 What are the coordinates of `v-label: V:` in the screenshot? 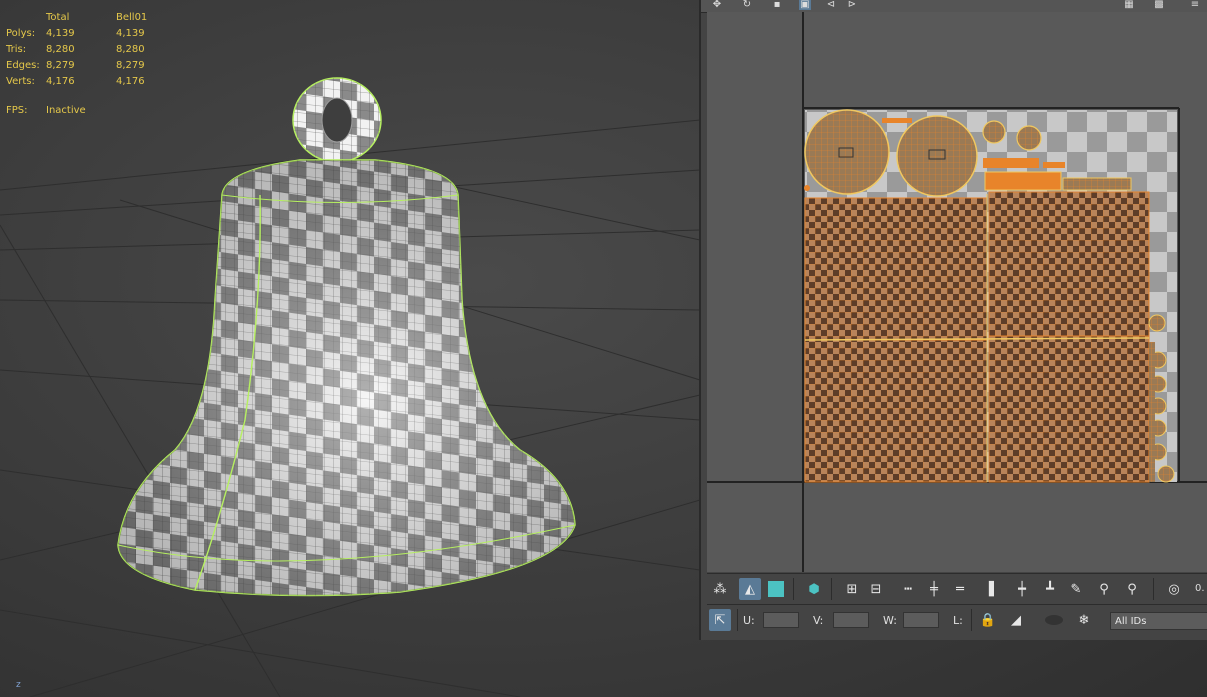 It's located at (818, 620).